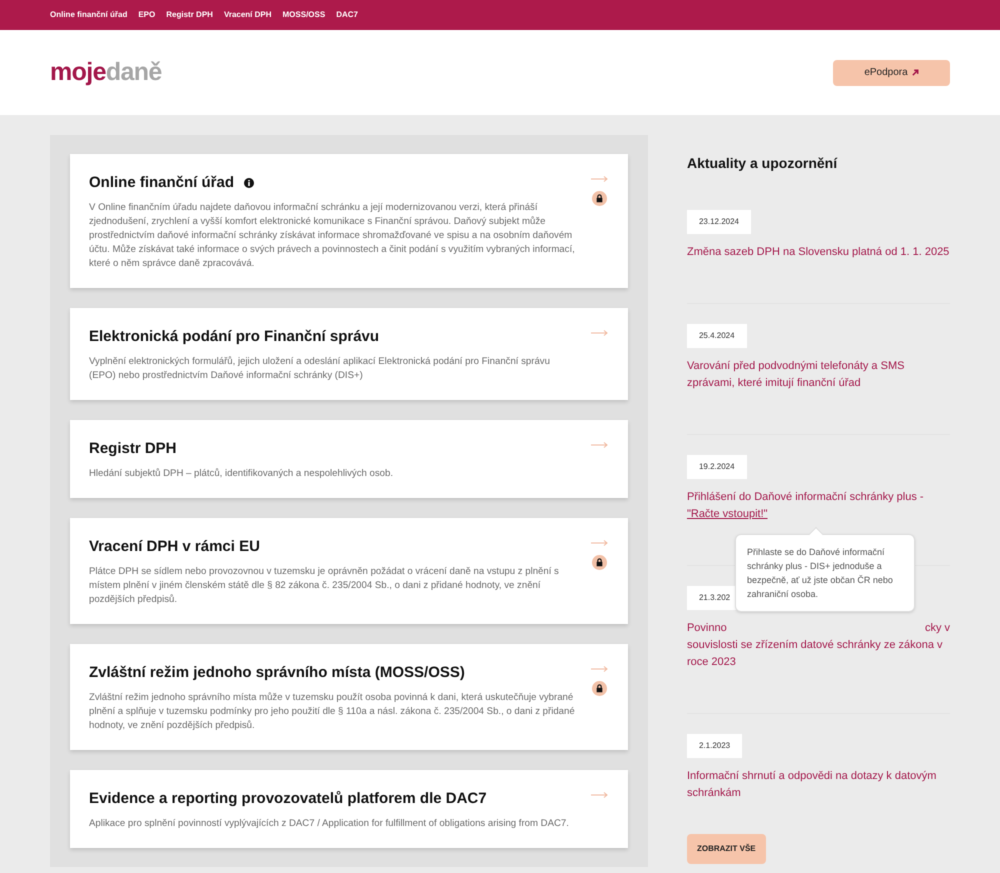 The image size is (1000, 873). I want to click on card-description: Plátce DPH se sídlem nebo provozovnou v tuzemsku je oprávněn požádat o vrácení daně na vstupu z plnění s místem plnění v jiném členském státě dle § 82 zákona č. 235/2004 Sb., o dani z přidané hodnoty, ve znění pozdějších předpisů., so click(324, 586).